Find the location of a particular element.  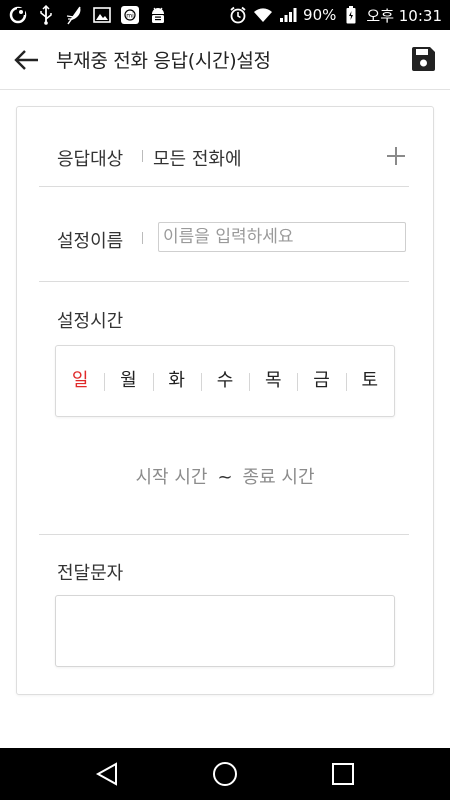

back-triangle-icon is located at coordinates (106, 774).